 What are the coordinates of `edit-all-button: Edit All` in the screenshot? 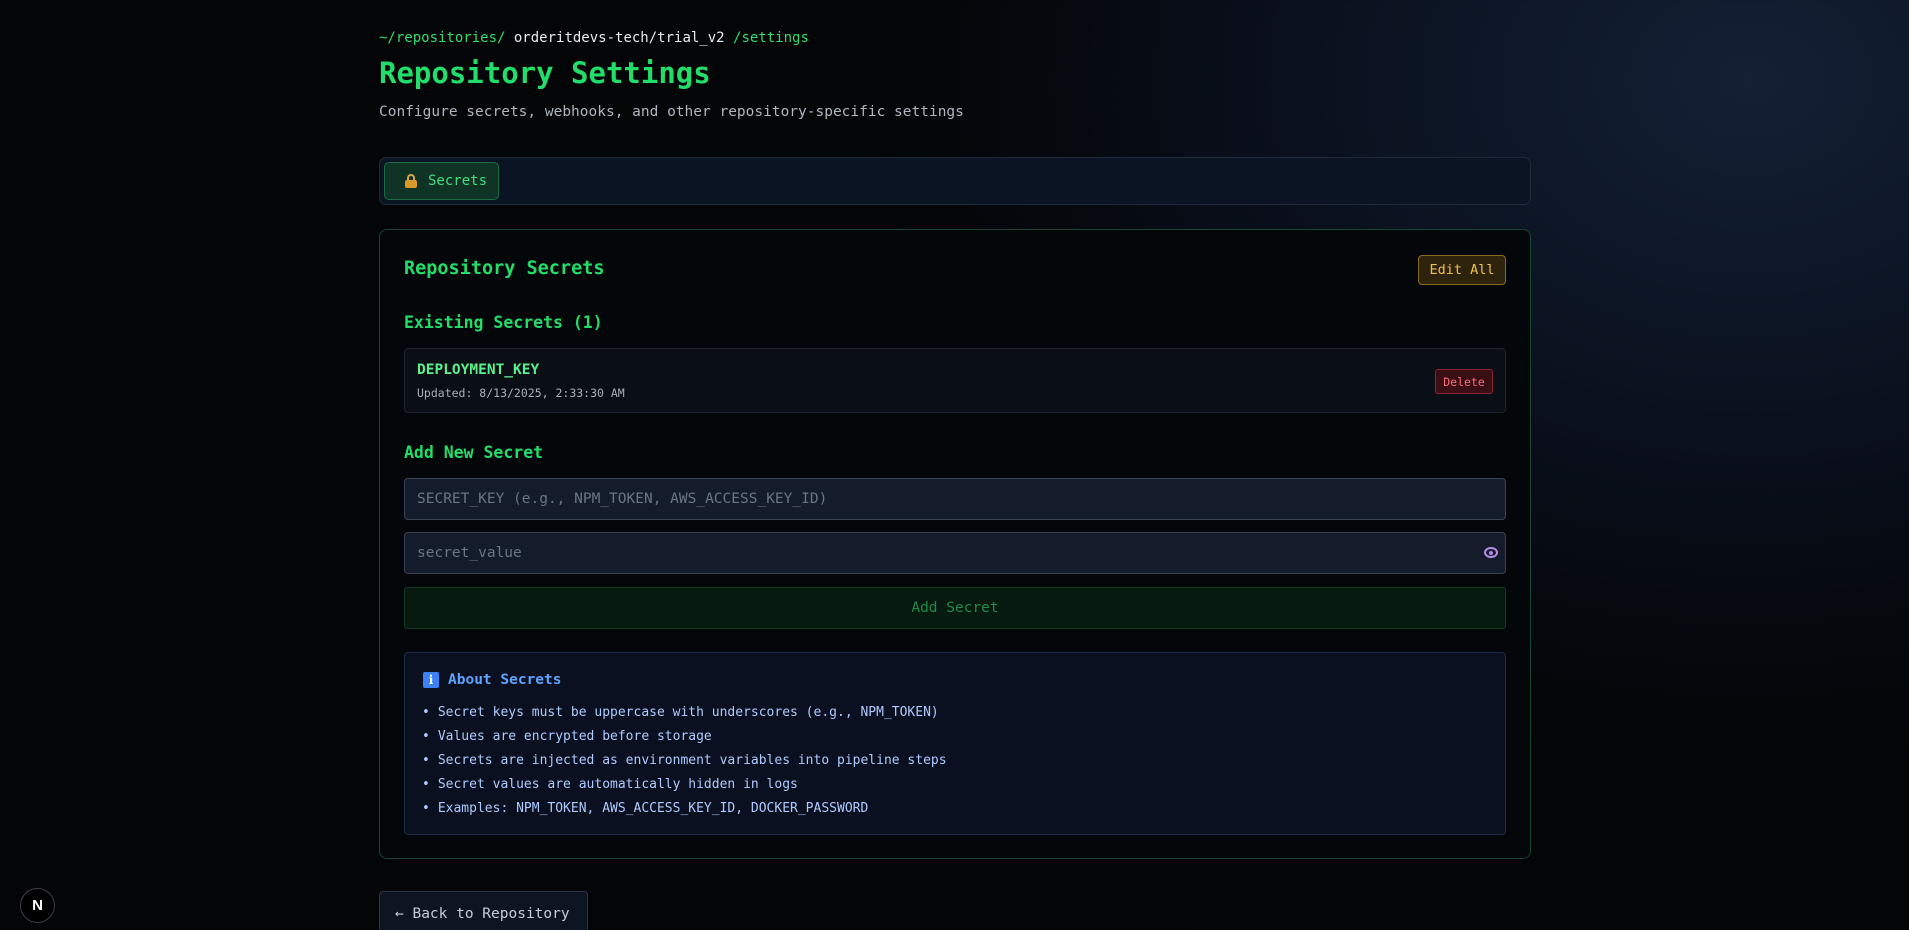 It's located at (1462, 270).